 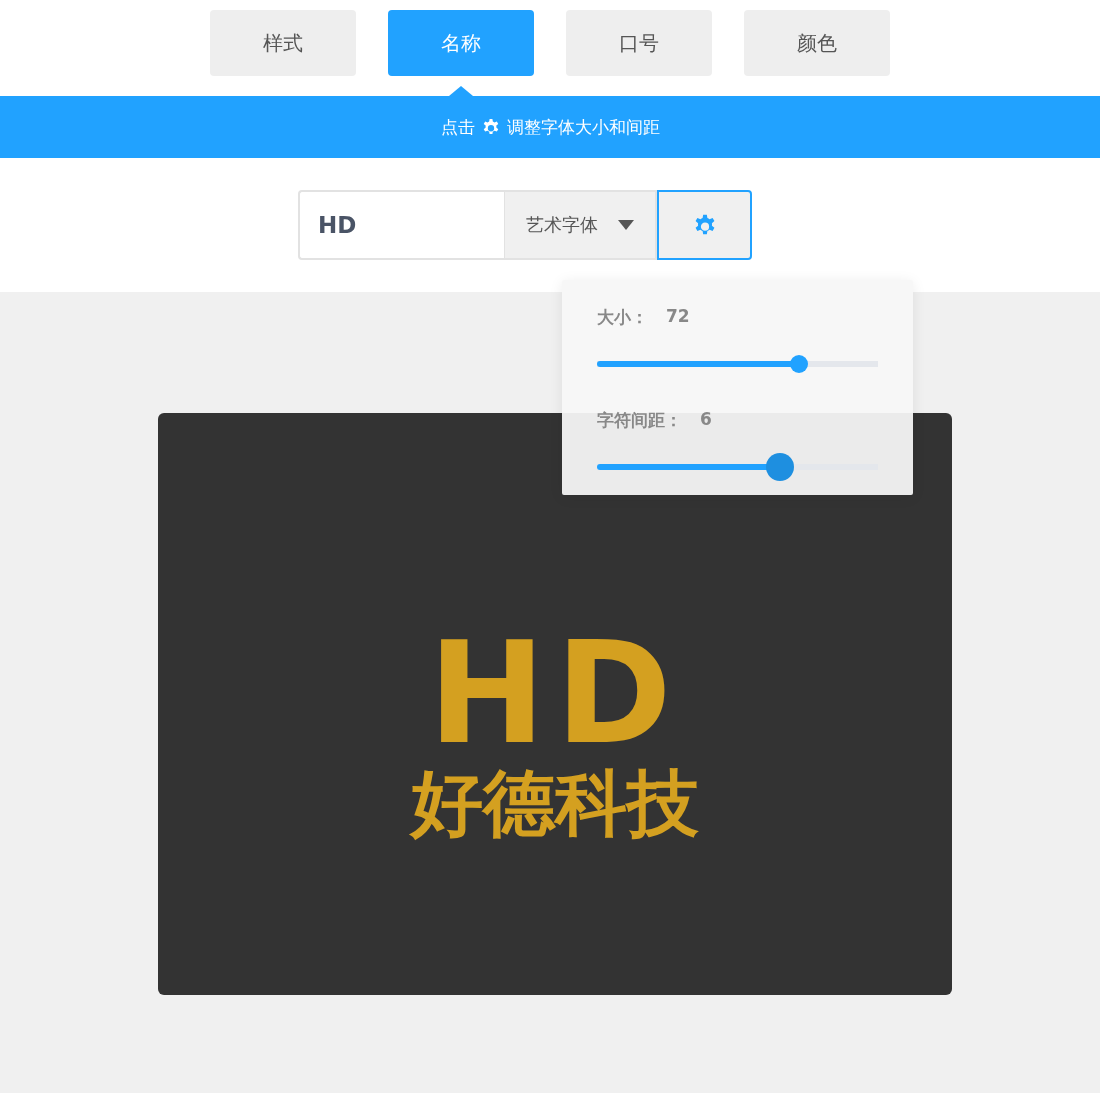 What do you see at coordinates (555, 804) in the screenshot?
I see `logo-subtitle: 好德科技` at bounding box center [555, 804].